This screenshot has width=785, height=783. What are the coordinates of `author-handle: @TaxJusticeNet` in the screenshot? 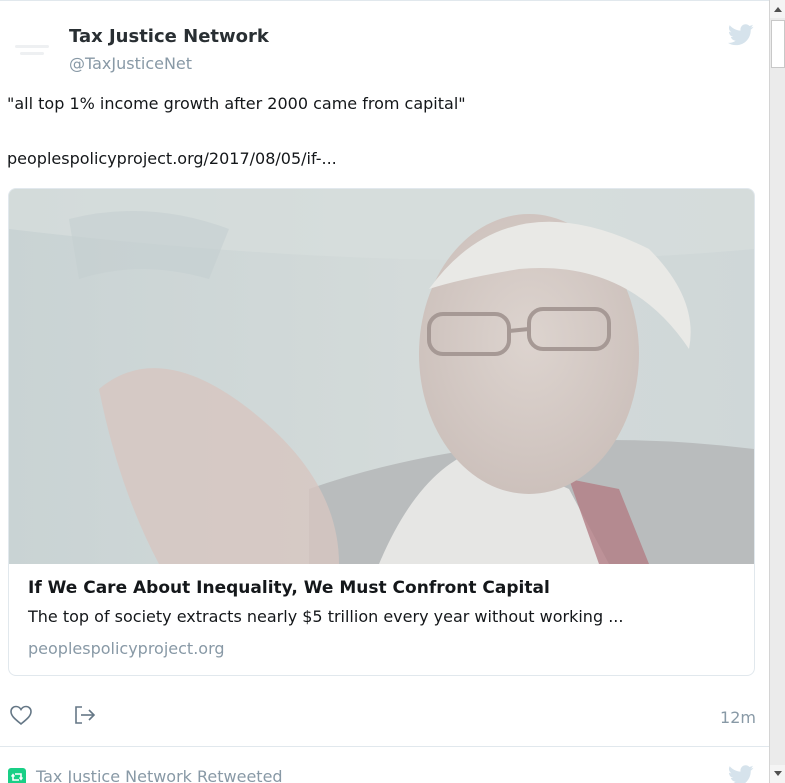 It's located at (130, 63).